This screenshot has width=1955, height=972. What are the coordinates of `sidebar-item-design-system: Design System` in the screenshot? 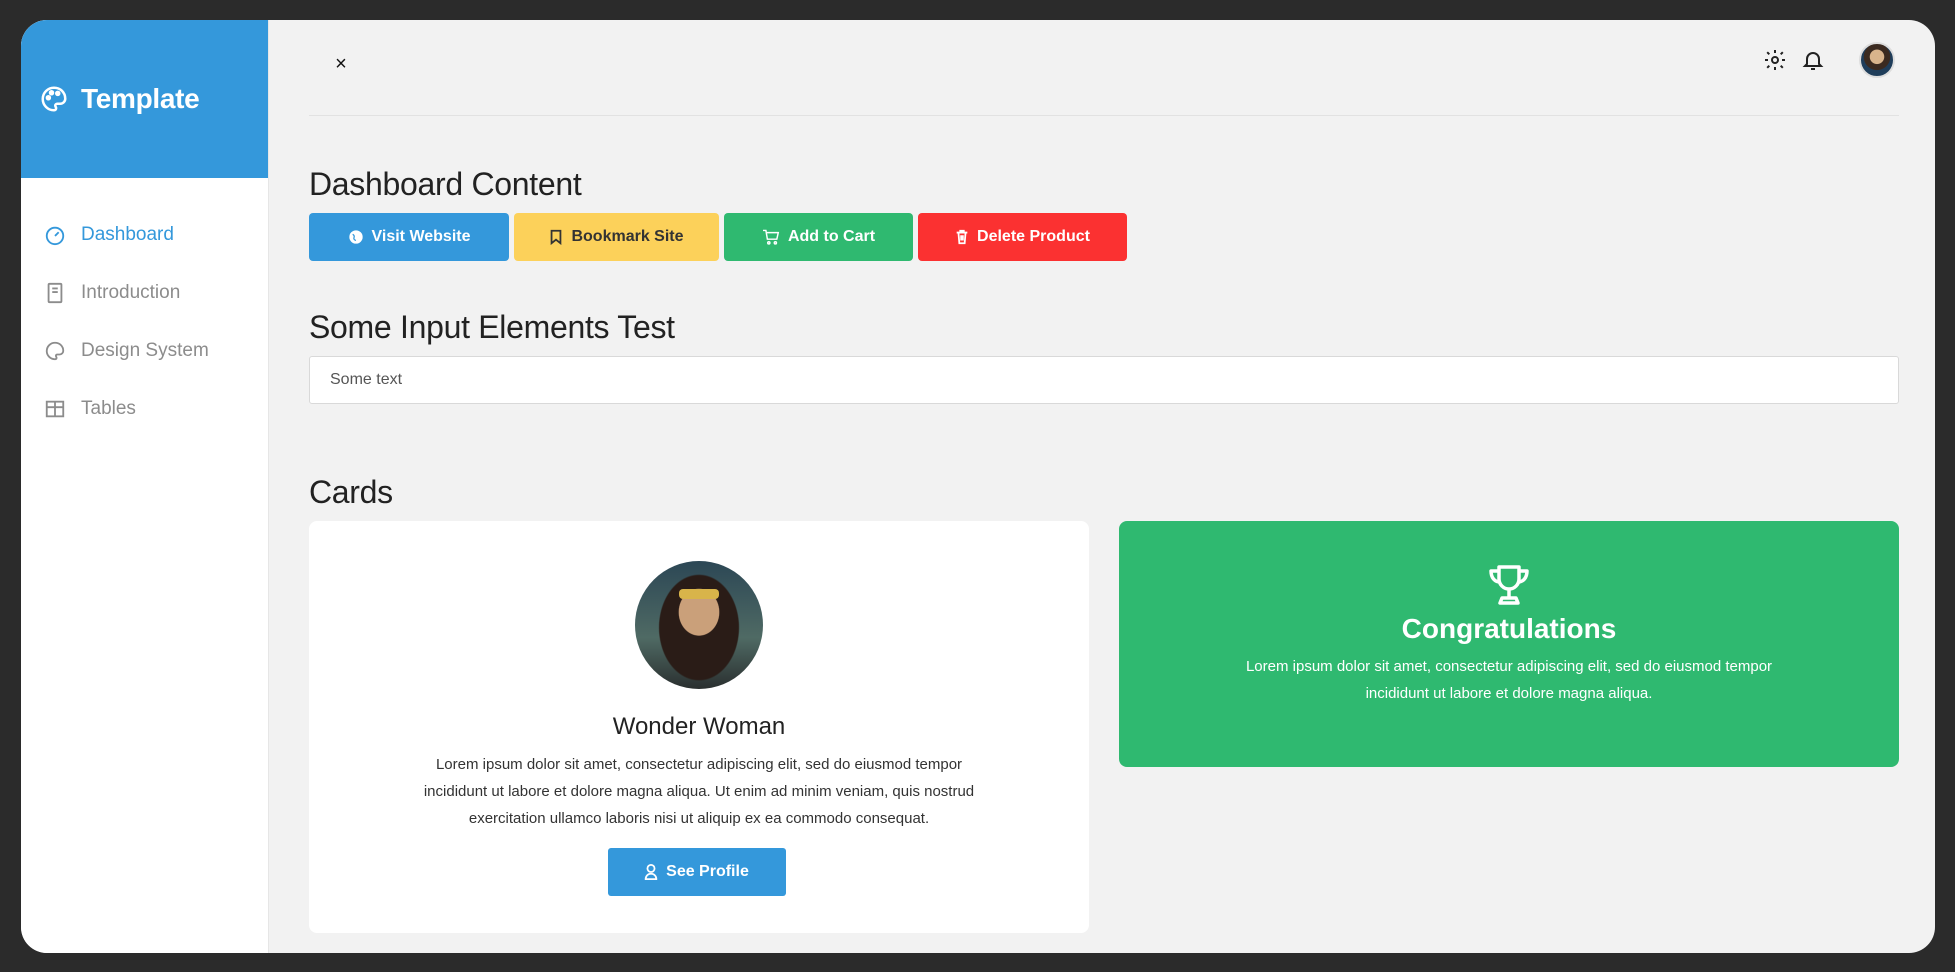 It's located at (144, 351).